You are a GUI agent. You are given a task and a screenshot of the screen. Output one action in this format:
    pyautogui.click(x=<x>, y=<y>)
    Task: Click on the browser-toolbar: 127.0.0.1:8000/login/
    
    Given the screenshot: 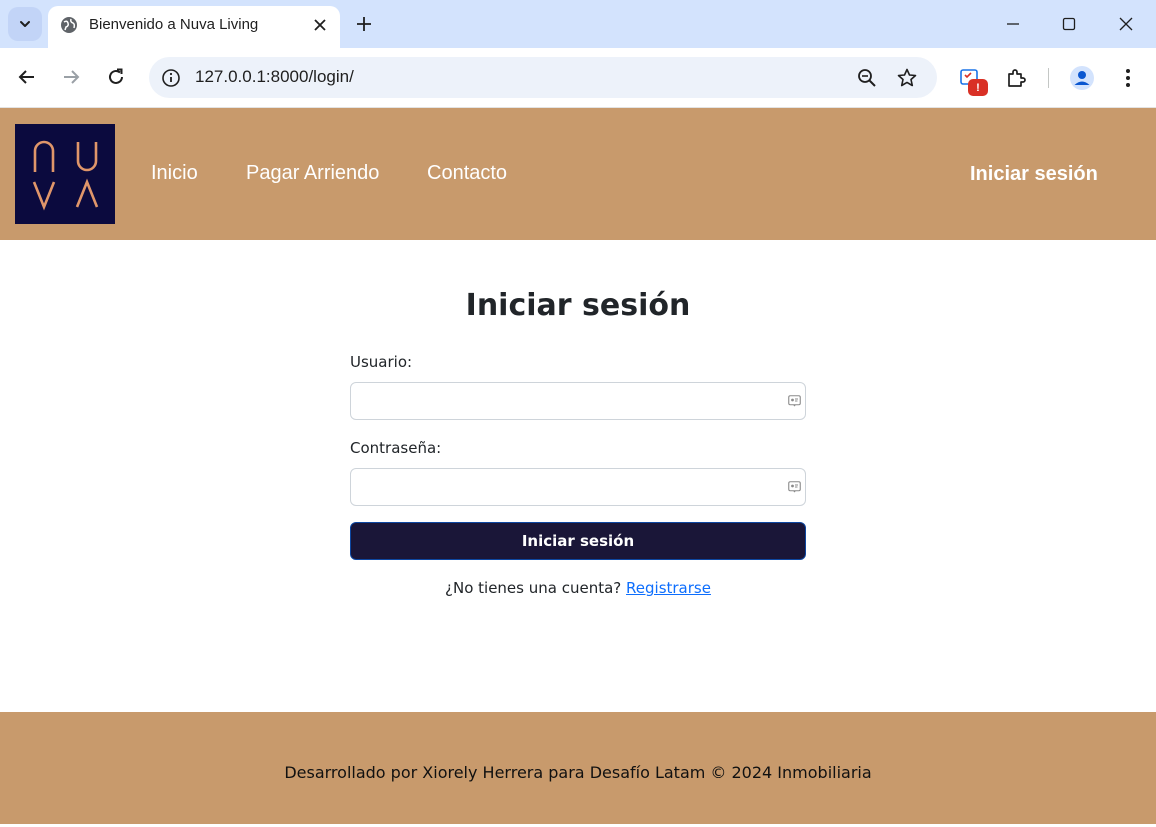 What is the action you would take?
    pyautogui.click(x=578, y=78)
    